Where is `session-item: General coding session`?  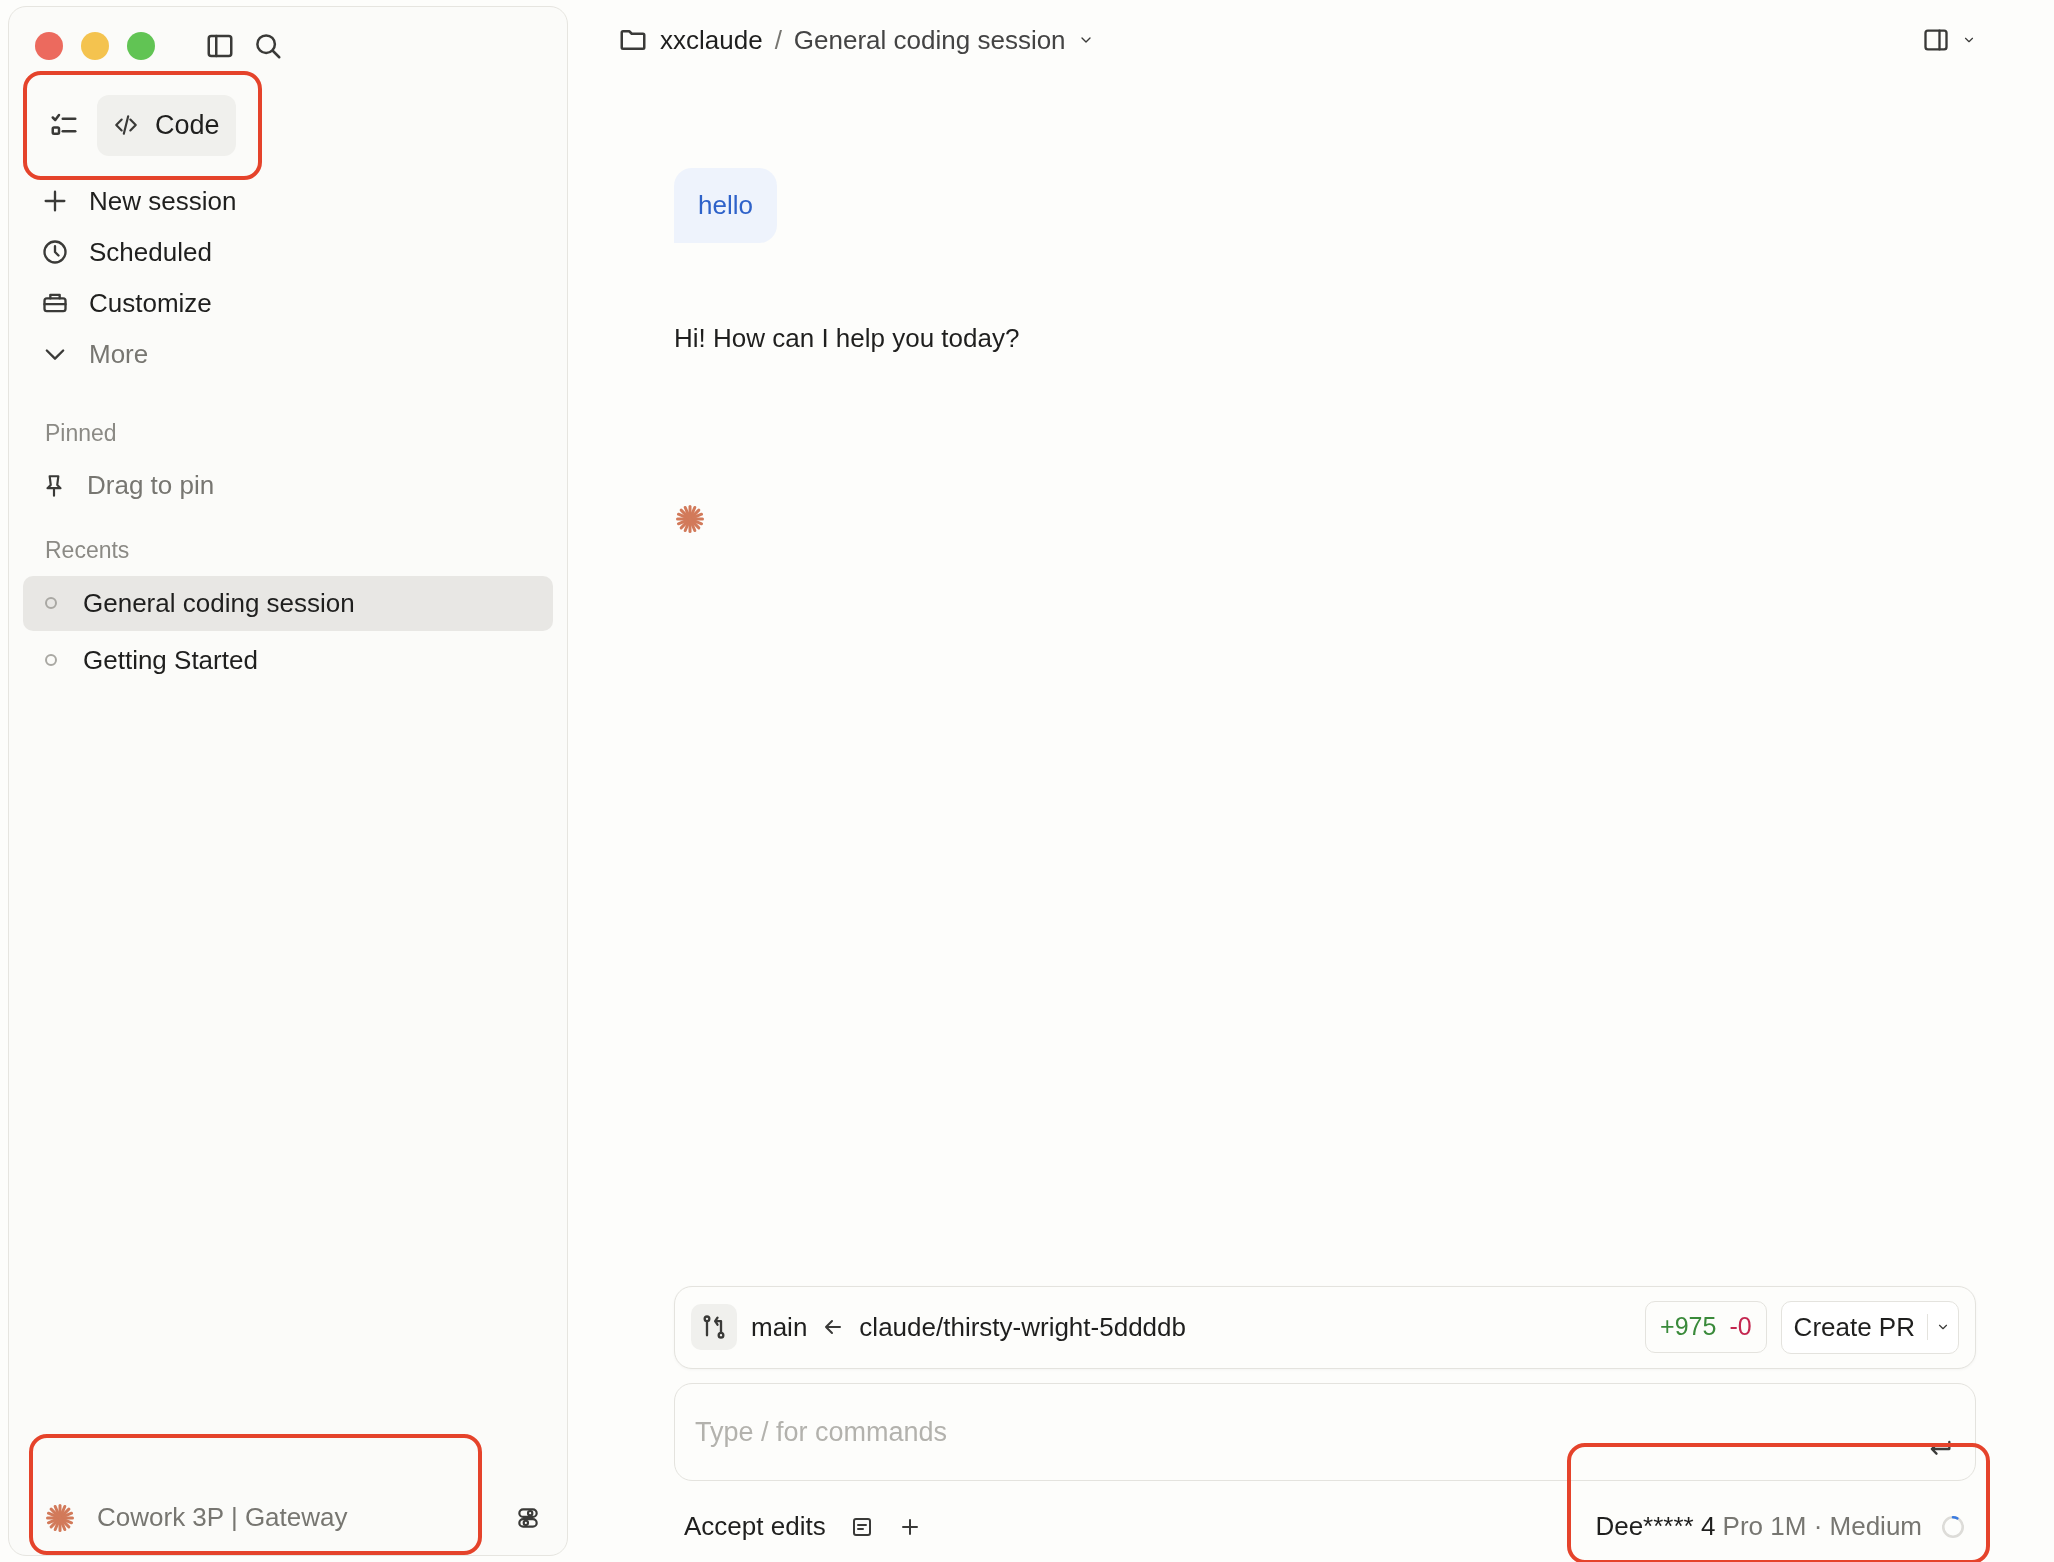
session-item: General coding session is located at coordinates (288, 603).